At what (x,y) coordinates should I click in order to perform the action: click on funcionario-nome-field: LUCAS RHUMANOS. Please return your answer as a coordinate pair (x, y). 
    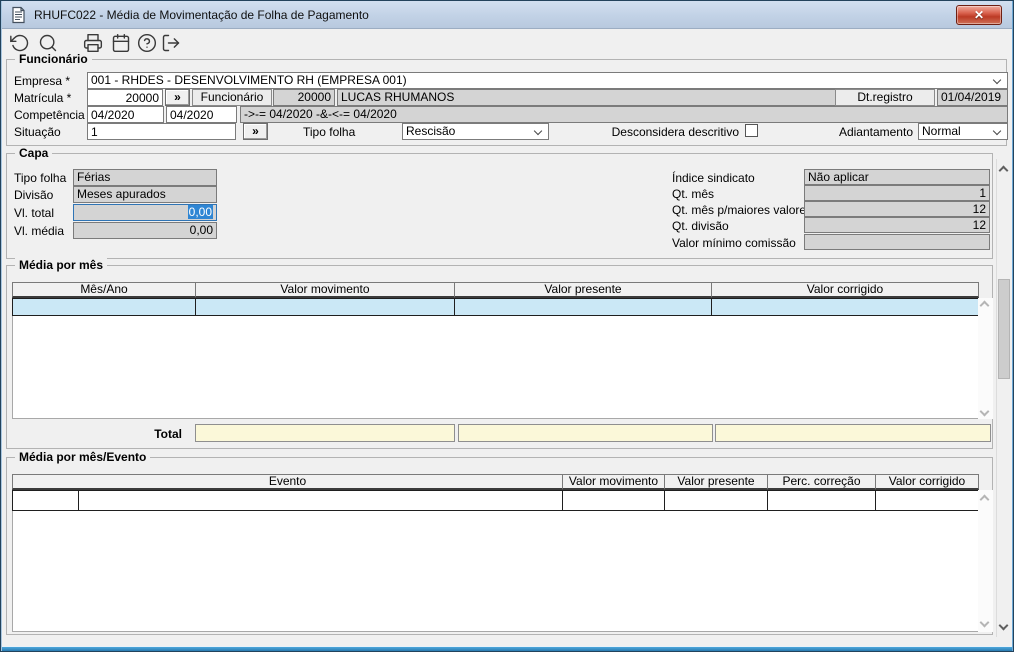
    Looking at the image, I should click on (587, 97).